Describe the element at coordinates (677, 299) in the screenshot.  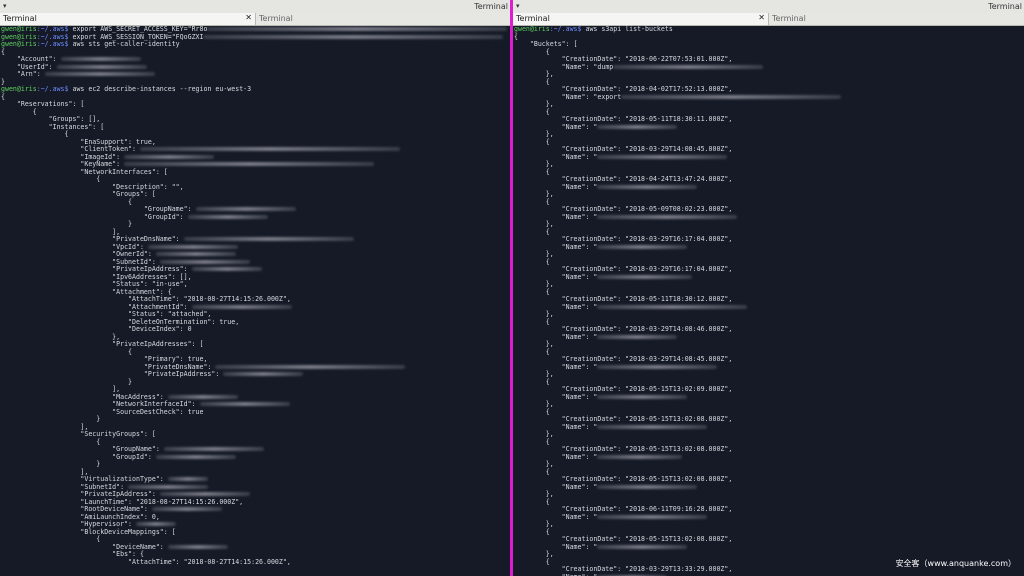
I see `creation-date-value: 2018-05-11T18:30:12.000Z` at that location.